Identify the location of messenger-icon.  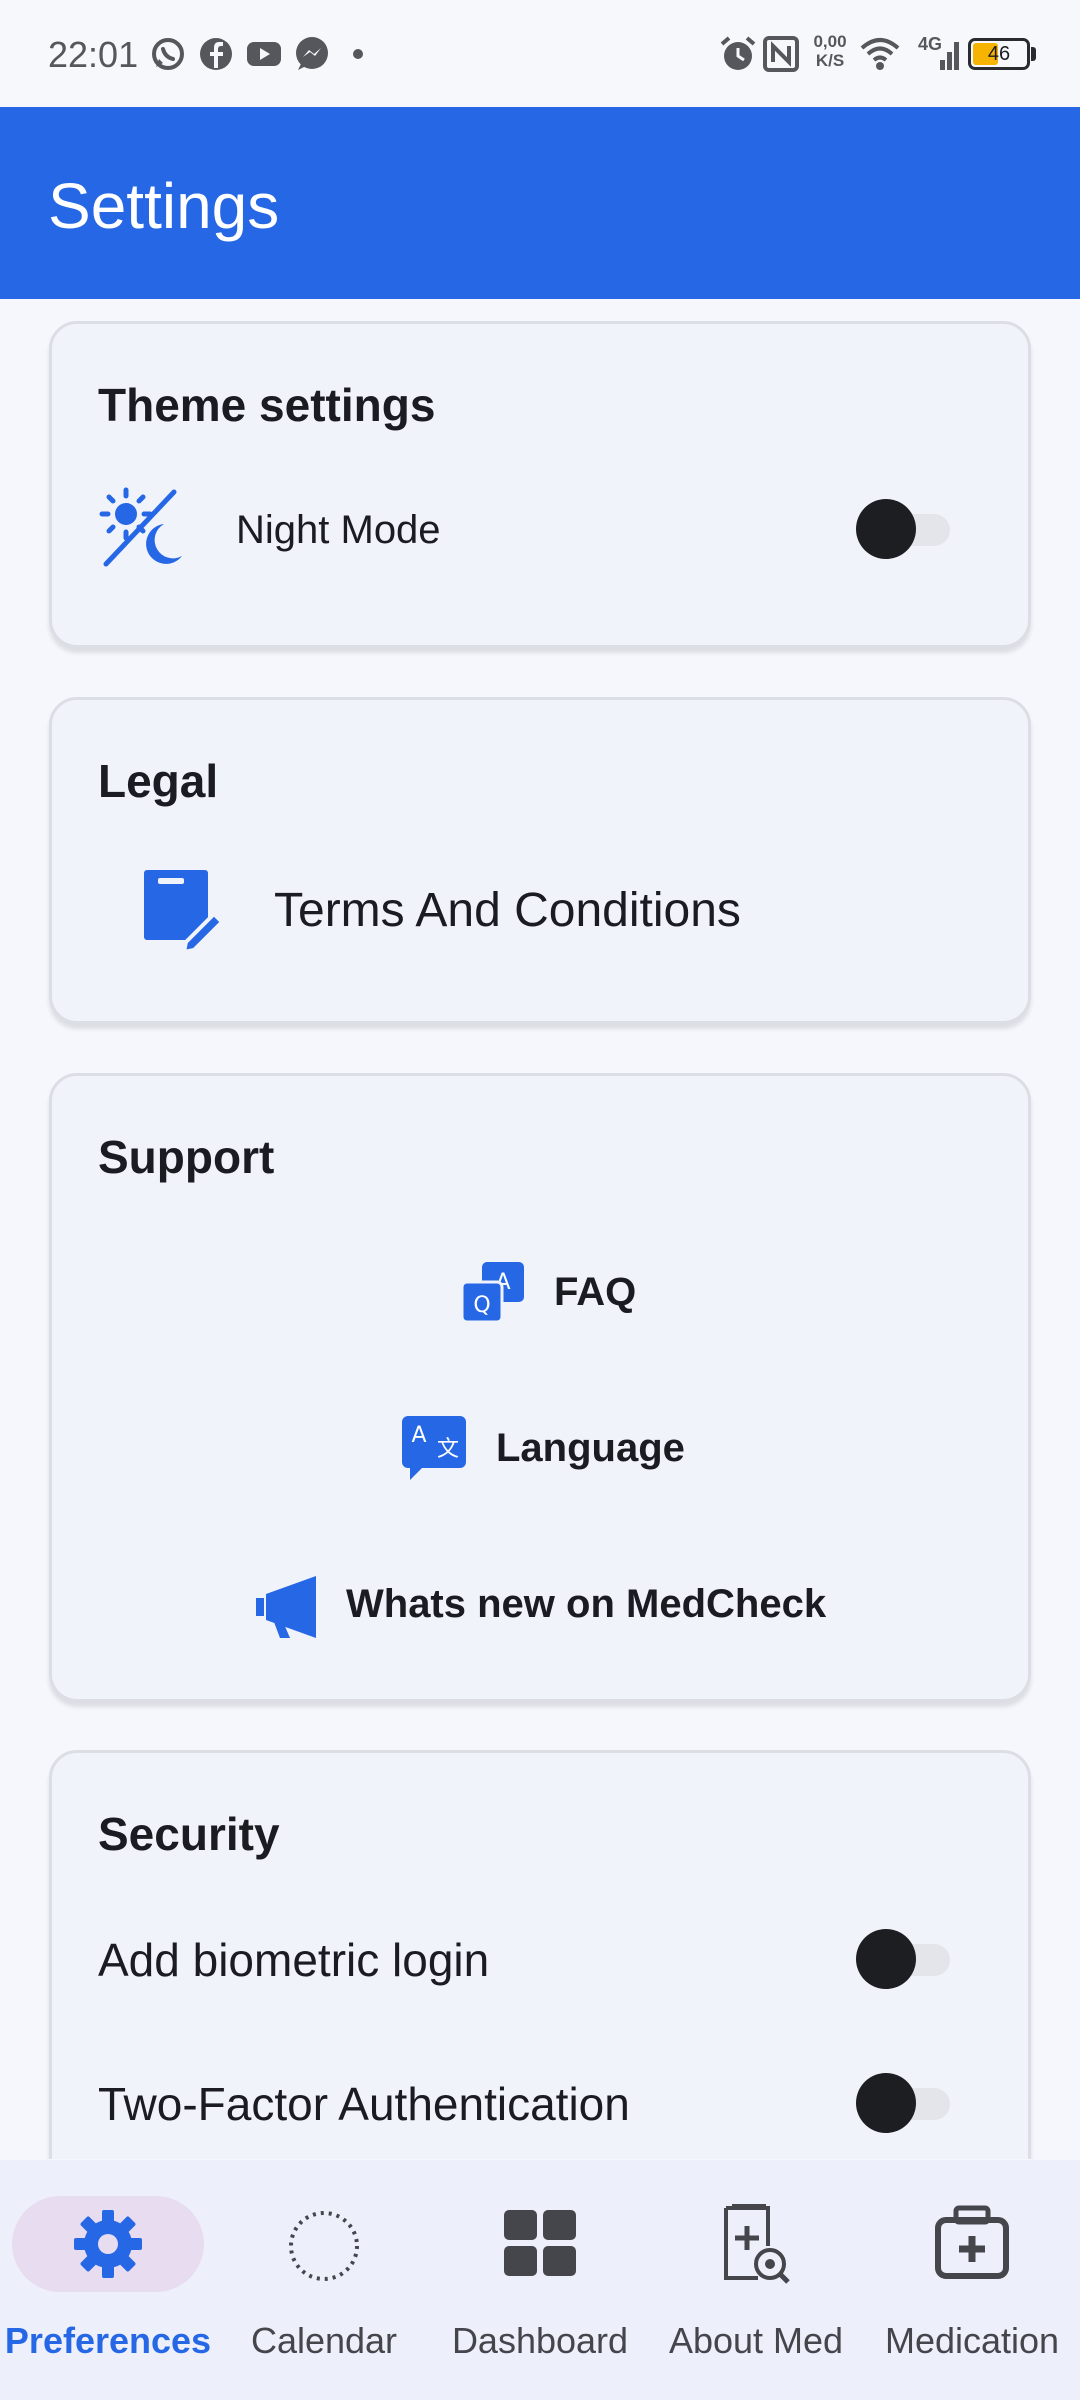
(312, 53).